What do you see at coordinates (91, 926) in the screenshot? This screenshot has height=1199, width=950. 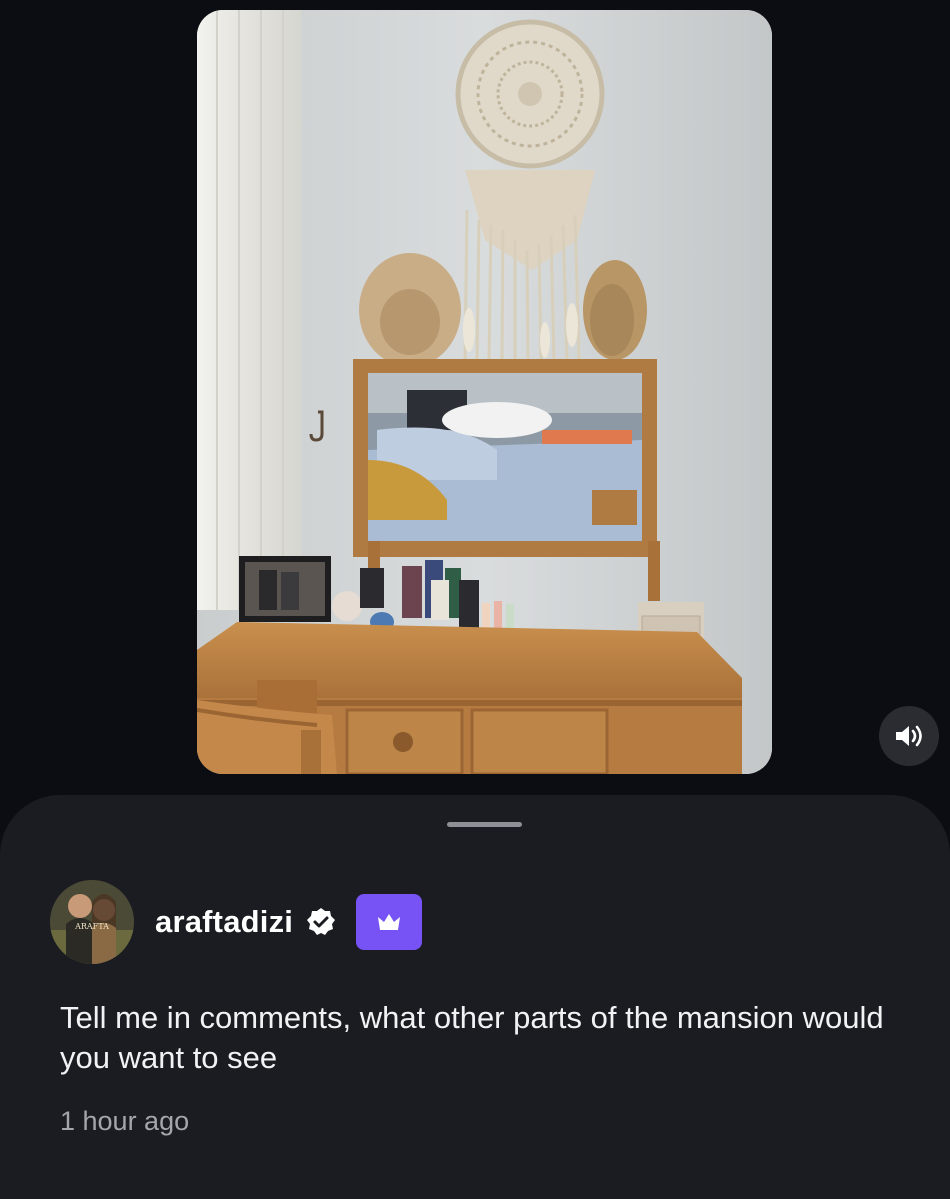 I see `avatar-logo-text: ARAFTA` at bounding box center [91, 926].